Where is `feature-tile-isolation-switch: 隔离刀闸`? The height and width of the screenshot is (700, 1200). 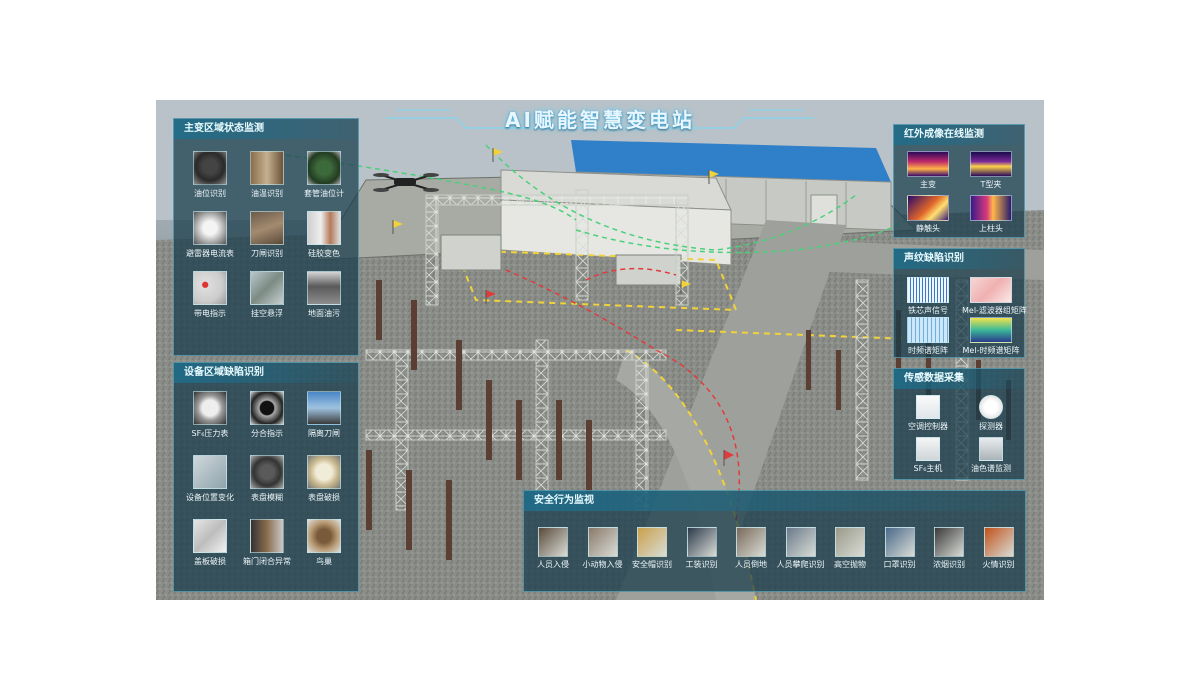 feature-tile-isolation-switch: 隔离刀闸 is located at coordinates (324, 415).